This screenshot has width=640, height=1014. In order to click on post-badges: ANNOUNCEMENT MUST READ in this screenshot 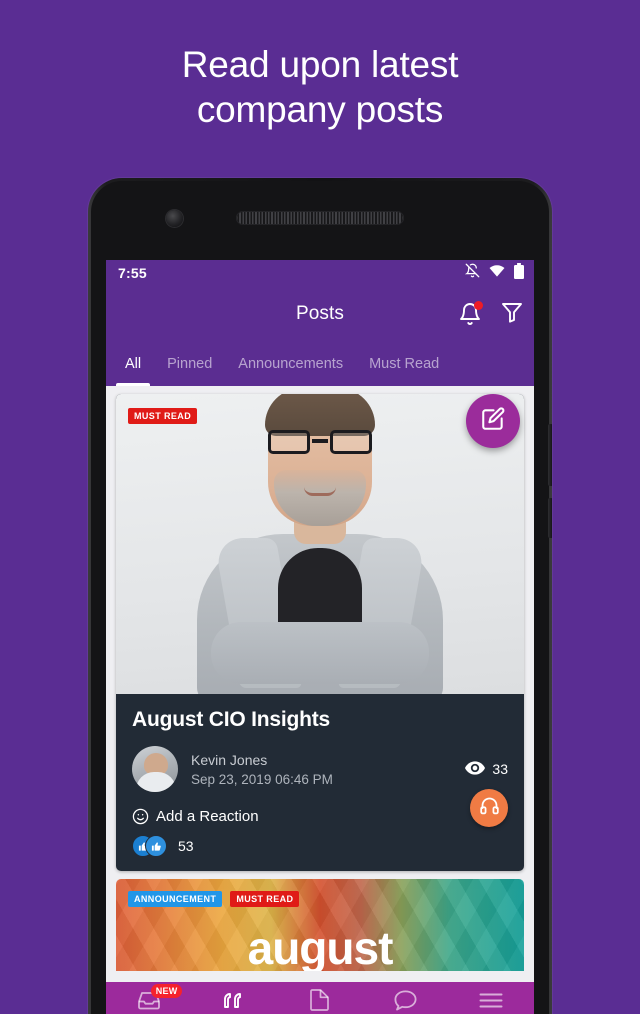, I will do `click(214, 899)`.